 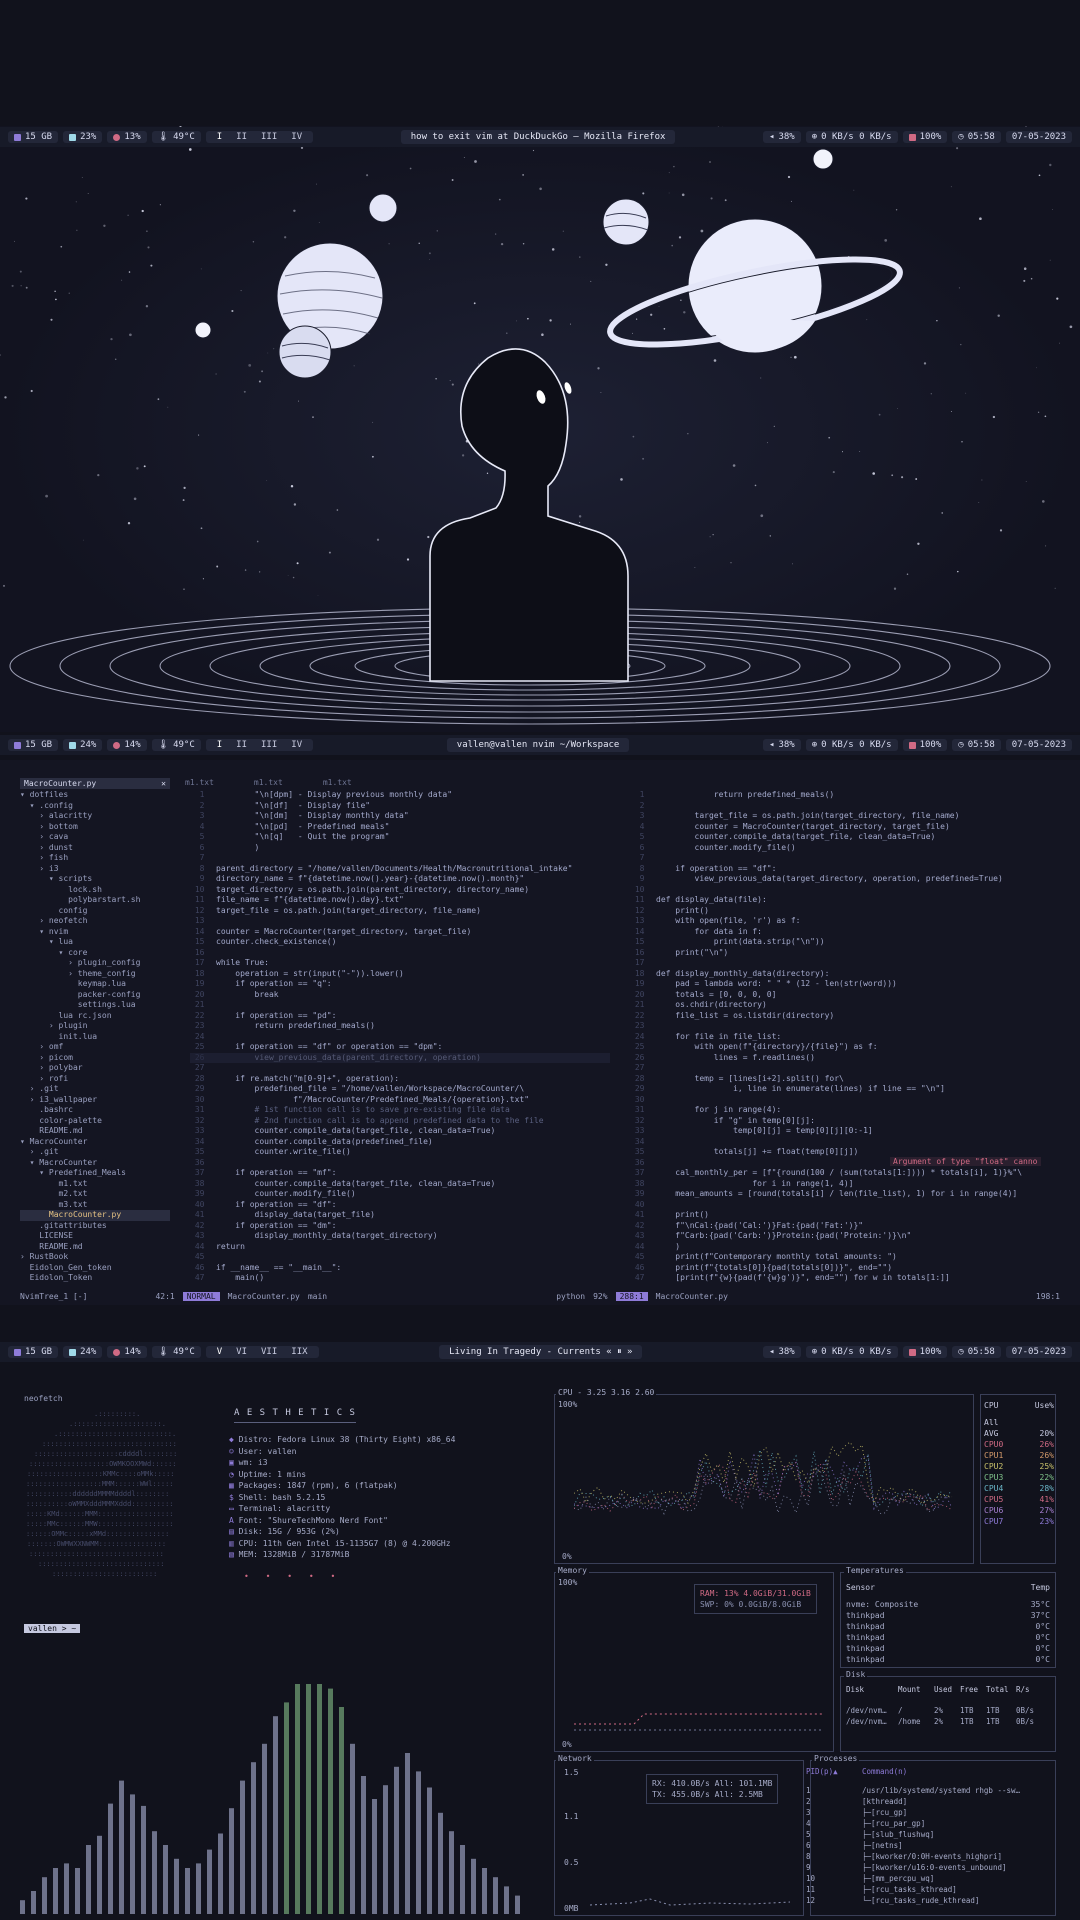 What do you see at coordinates (95, 1173) in the screenshot?
I see `tree-item: ▾ Predefined_Meals` at bounding box center [95, 1173].